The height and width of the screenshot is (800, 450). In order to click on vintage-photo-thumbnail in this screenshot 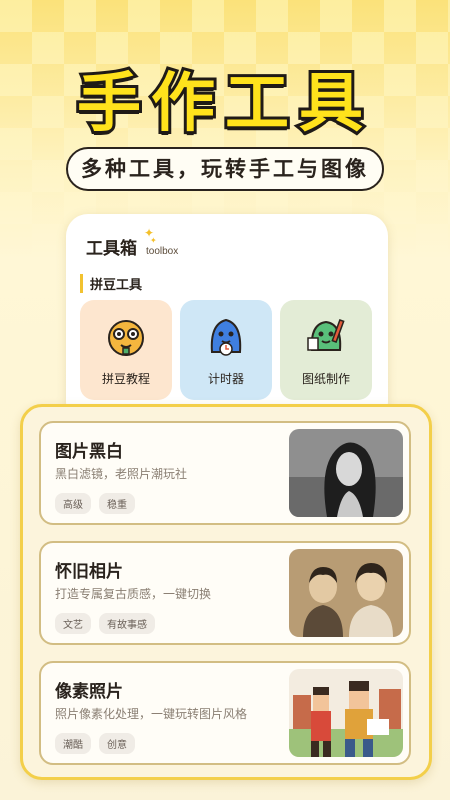, I will do `click(346, 593)`.